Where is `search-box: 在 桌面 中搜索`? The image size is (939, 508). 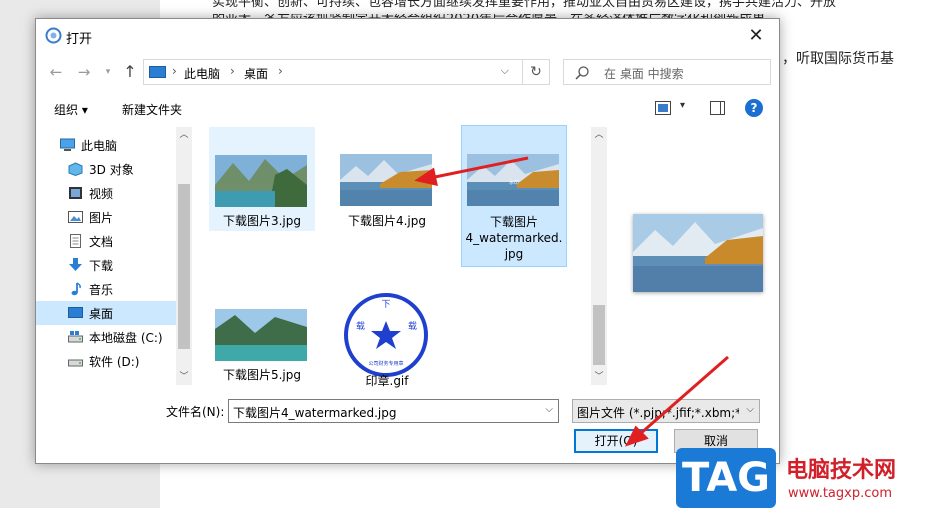
search-box: 在 桌面 中搜索 is located at coordinates (667, 72).